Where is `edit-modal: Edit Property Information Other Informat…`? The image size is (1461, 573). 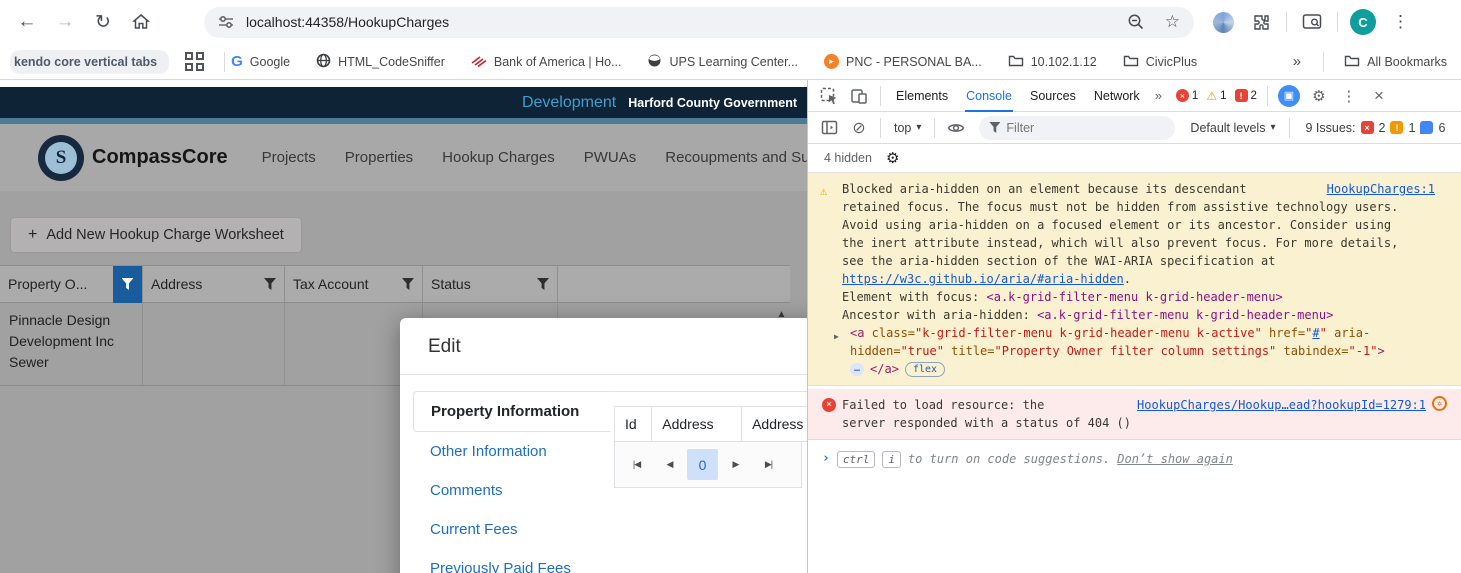
edit-modal: Edit Property Information Other Informat… is located at coordinates (603, 445).